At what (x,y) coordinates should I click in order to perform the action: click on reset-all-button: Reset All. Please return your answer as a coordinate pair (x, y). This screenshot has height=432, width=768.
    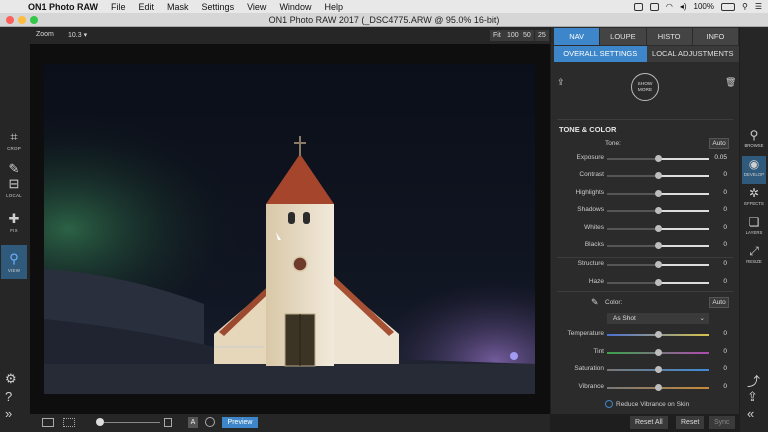
    Looking at the image, I should click on (649, 422).